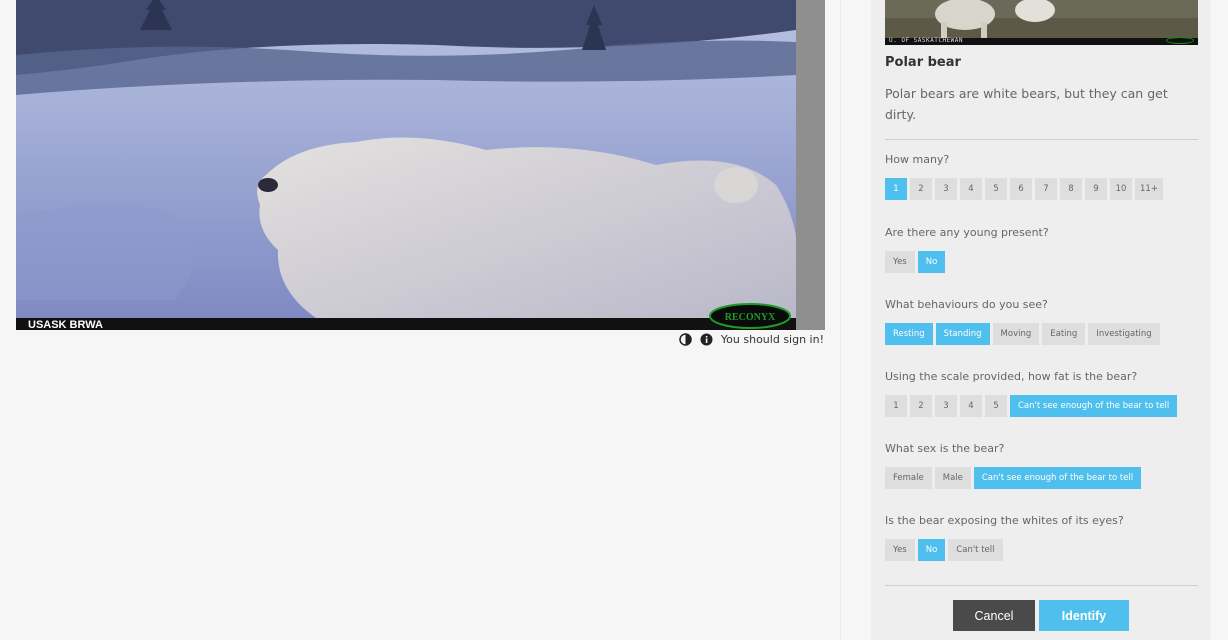  Describe the element at coordinates (926, 40) in the screenshot. I see `thumb-caption: U. OF SASKATCHEWAN` at that location.